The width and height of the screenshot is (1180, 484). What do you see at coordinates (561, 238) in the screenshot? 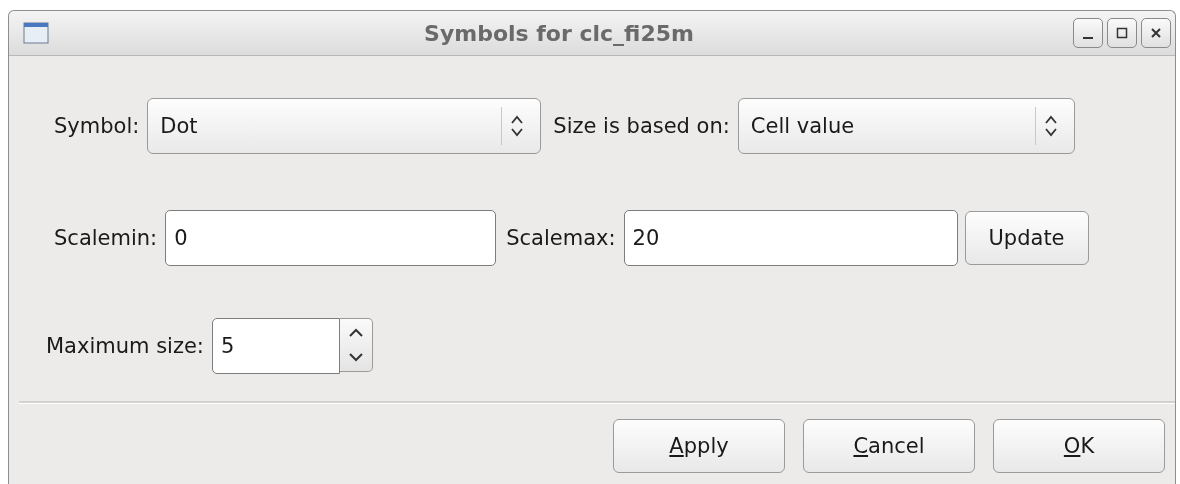
I see `scalemax-label: Scalemax:` at bounding box center [561, 238].